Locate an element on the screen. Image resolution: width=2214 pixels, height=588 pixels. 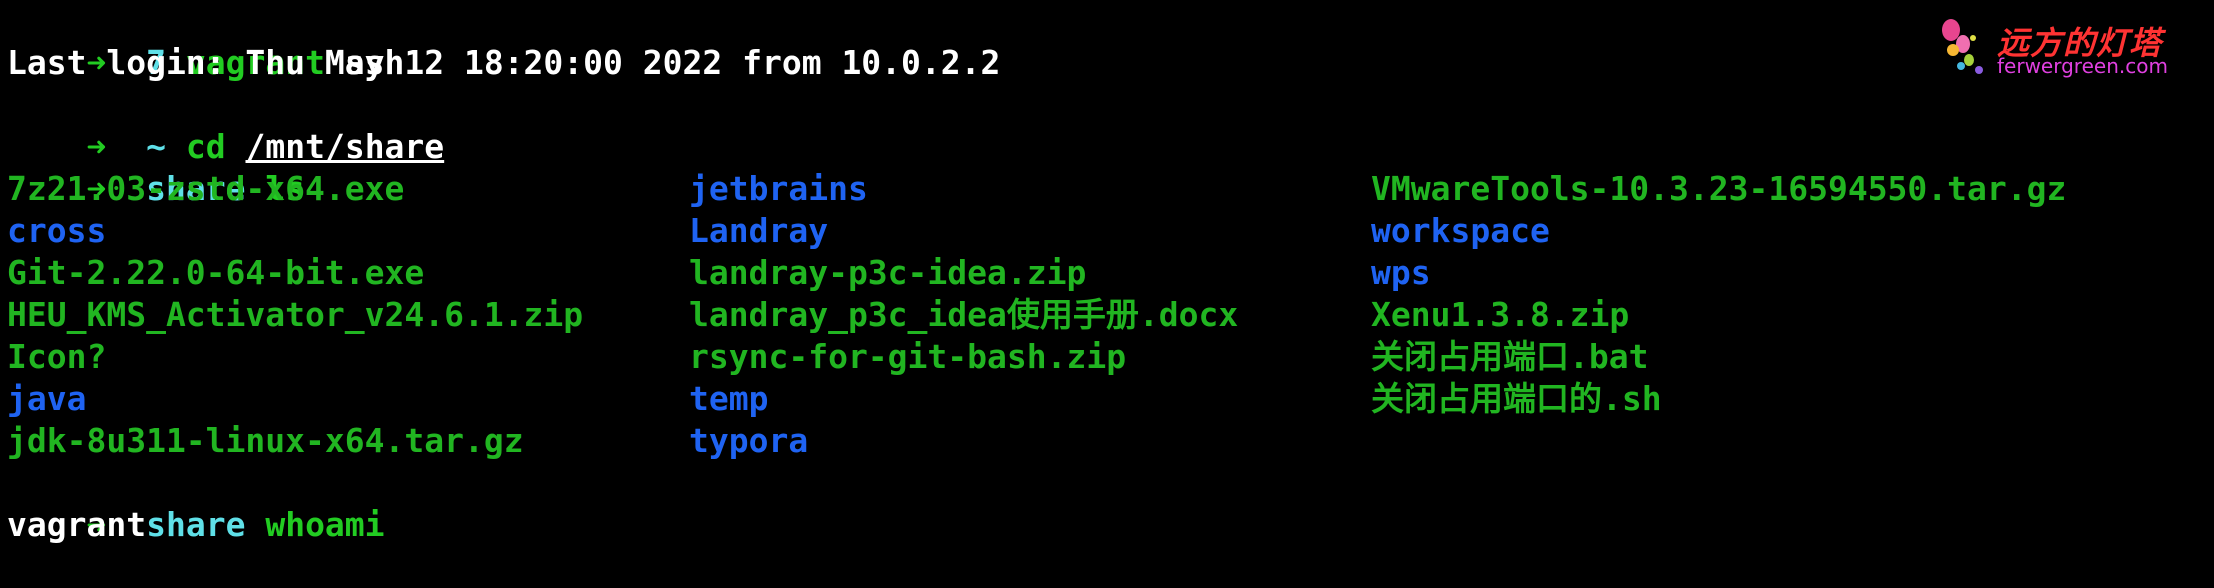
watermark-domain-text: ferwergreen.com is located at coordinates (2082, 66).